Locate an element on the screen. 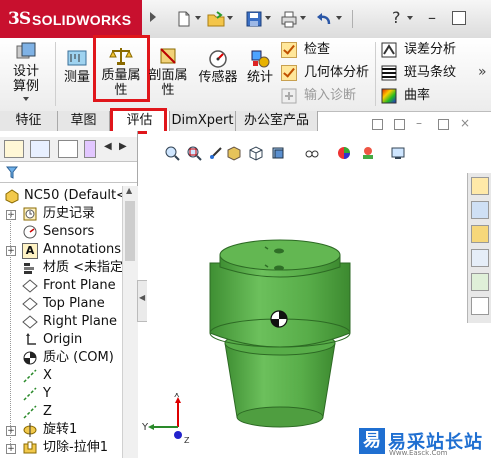  tree-item-label: 历史记录 is located at coordinates (69, 213).